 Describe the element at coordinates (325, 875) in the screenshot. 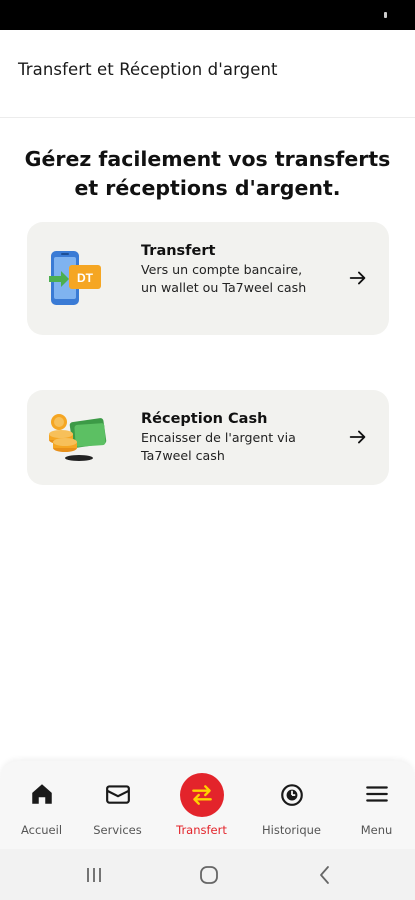

I see `back-icon` at that location.